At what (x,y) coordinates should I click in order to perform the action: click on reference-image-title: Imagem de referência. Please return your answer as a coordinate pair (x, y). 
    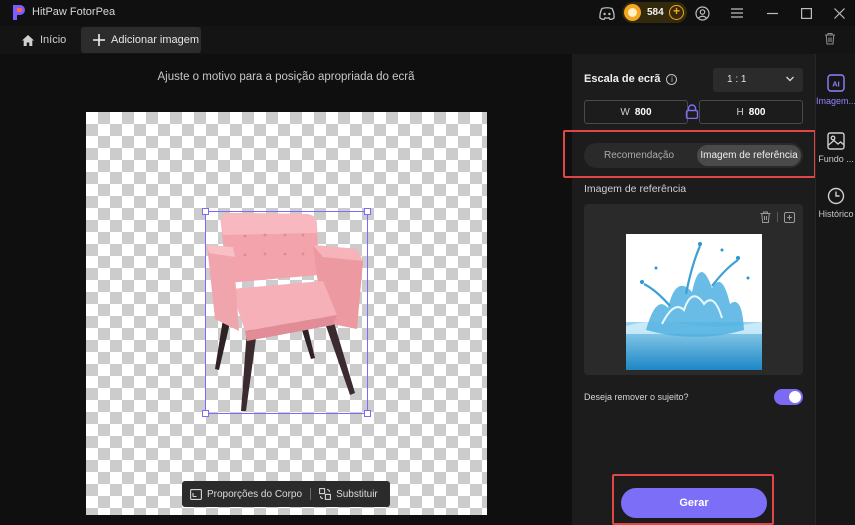
    Looking at the image, I should click on (635, 189).